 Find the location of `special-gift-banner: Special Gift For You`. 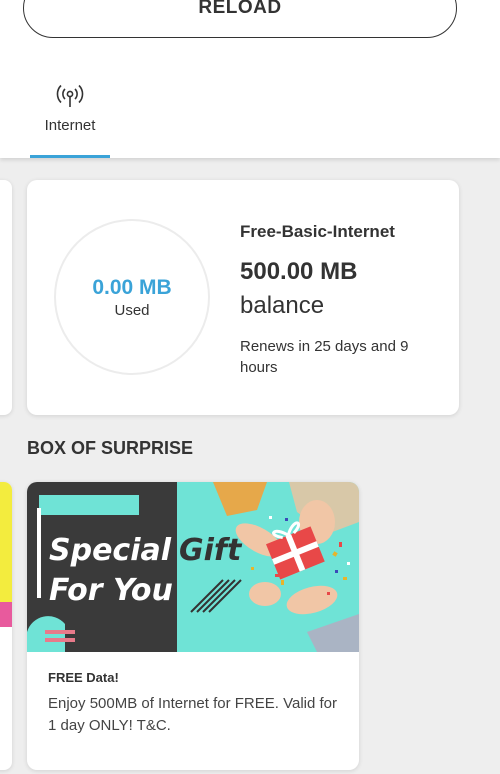

special-gift-banner: Special Gift For You is located at coordinates (193, 567).